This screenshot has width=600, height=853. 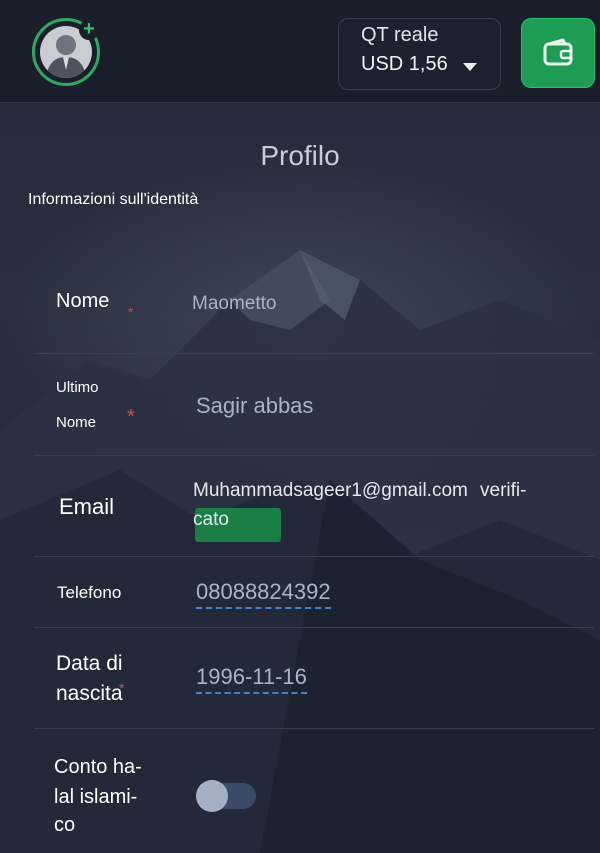 I want to click on verified-status: cato, so click(x=211, y=519).